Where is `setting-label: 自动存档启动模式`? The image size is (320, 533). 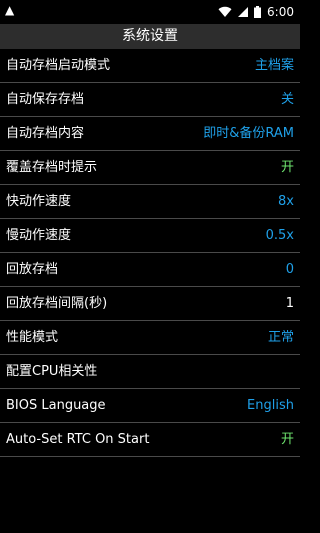
setting-label: 自动存档启动模式 is located at coordinates (58, 65).